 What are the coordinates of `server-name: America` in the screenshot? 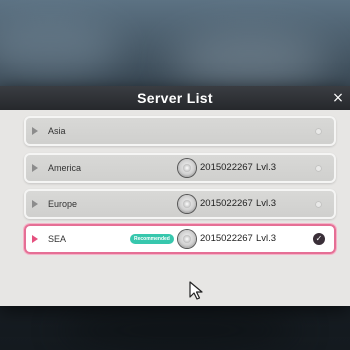 It's located at (65, 168).